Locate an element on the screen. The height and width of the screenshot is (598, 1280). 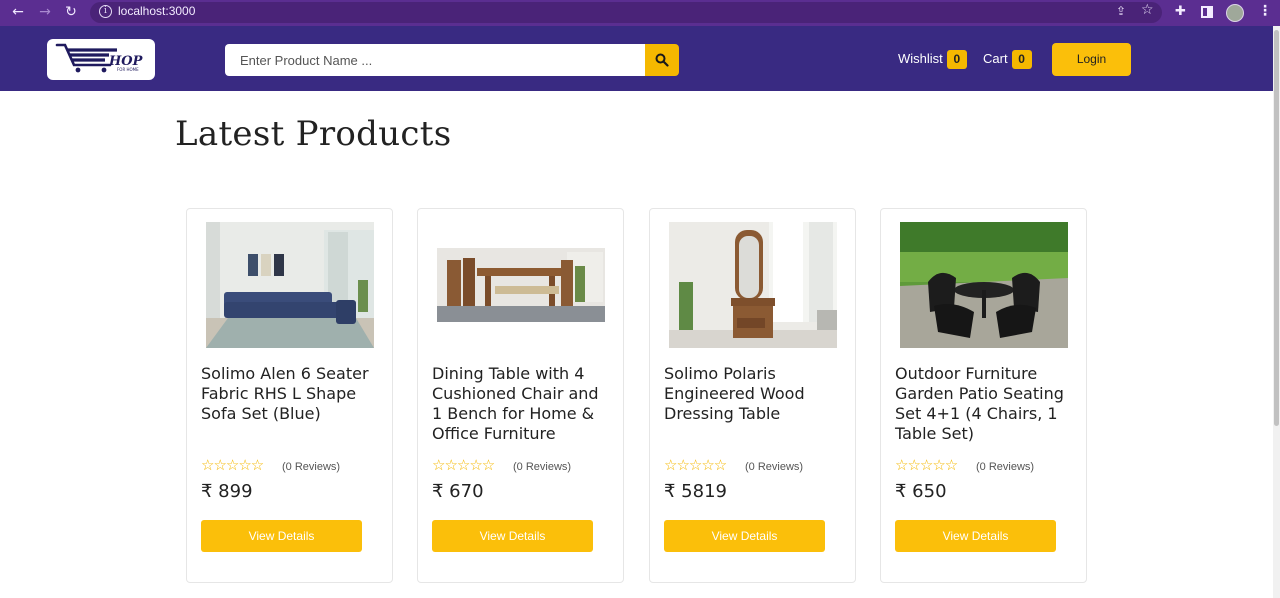
info-icon: i is located at coordinates (105, 11).